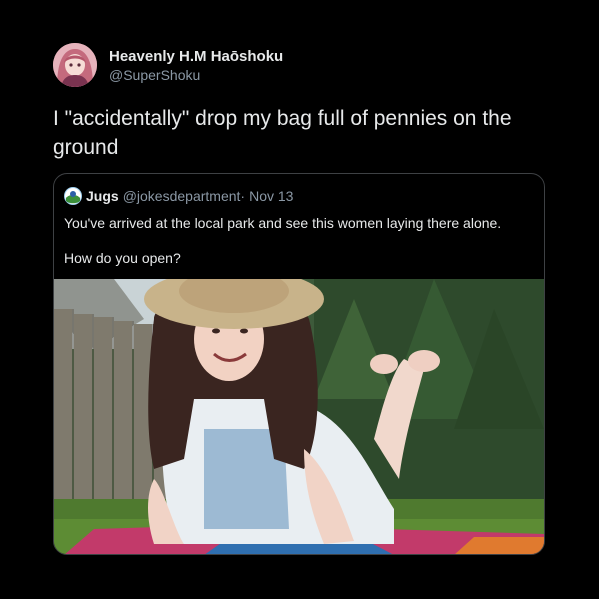 The height and width of the screenshot is (599, 599). I want to click on quoted-tweet-date: Nov 13, so click(271, 196).